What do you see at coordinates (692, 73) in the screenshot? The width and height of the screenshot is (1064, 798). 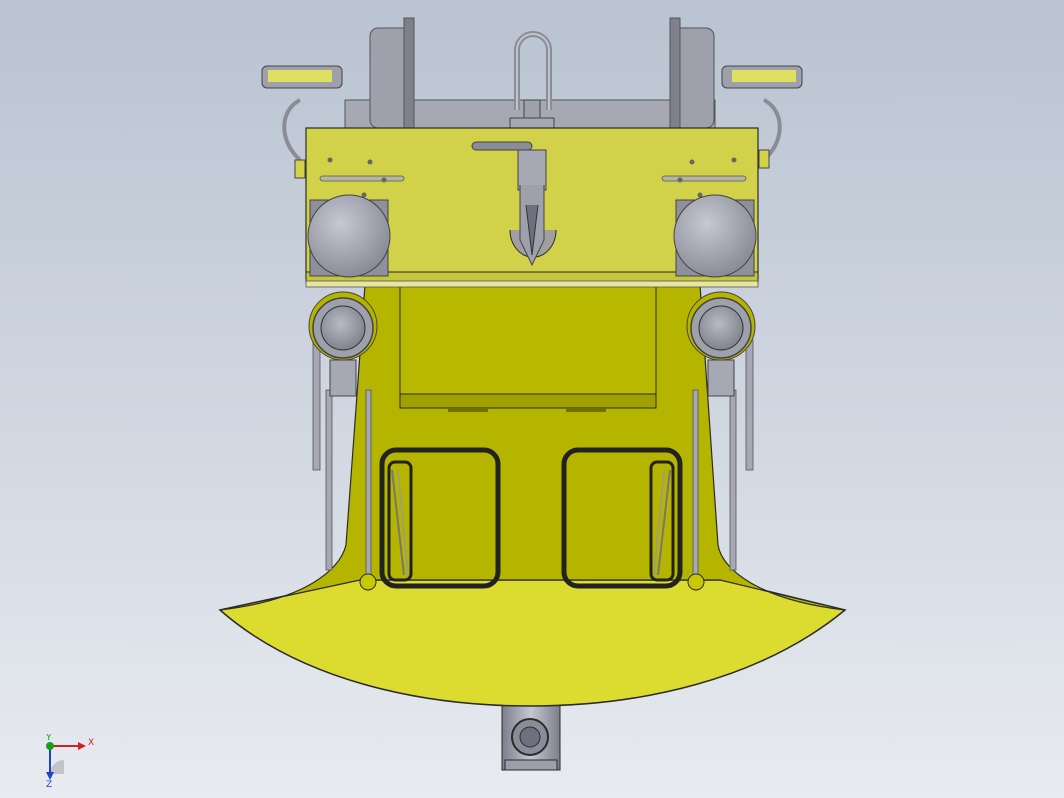 I see `right-wheel` at bounding box center [692, 73].